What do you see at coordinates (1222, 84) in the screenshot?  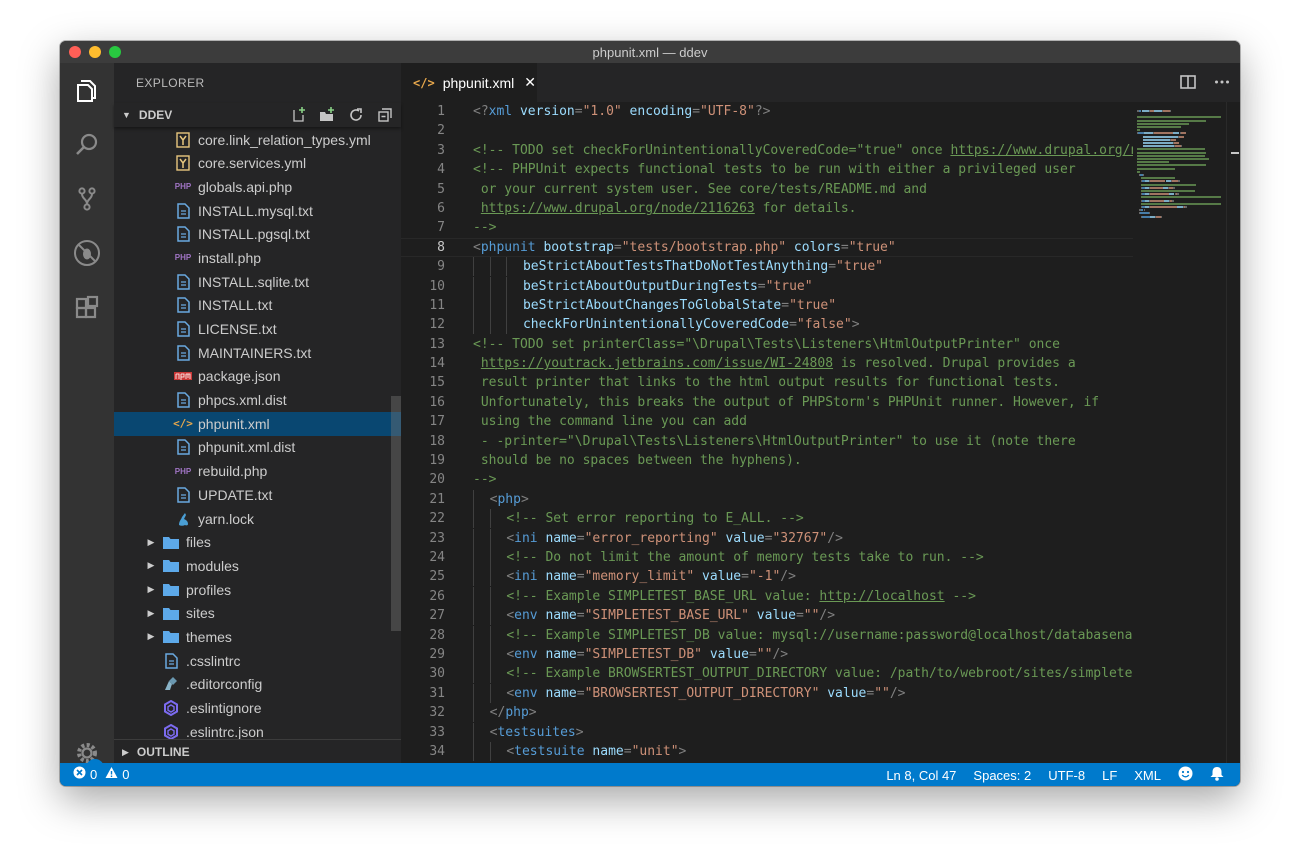 I see `more-actions-icon` at bounding box center [1222, 84].